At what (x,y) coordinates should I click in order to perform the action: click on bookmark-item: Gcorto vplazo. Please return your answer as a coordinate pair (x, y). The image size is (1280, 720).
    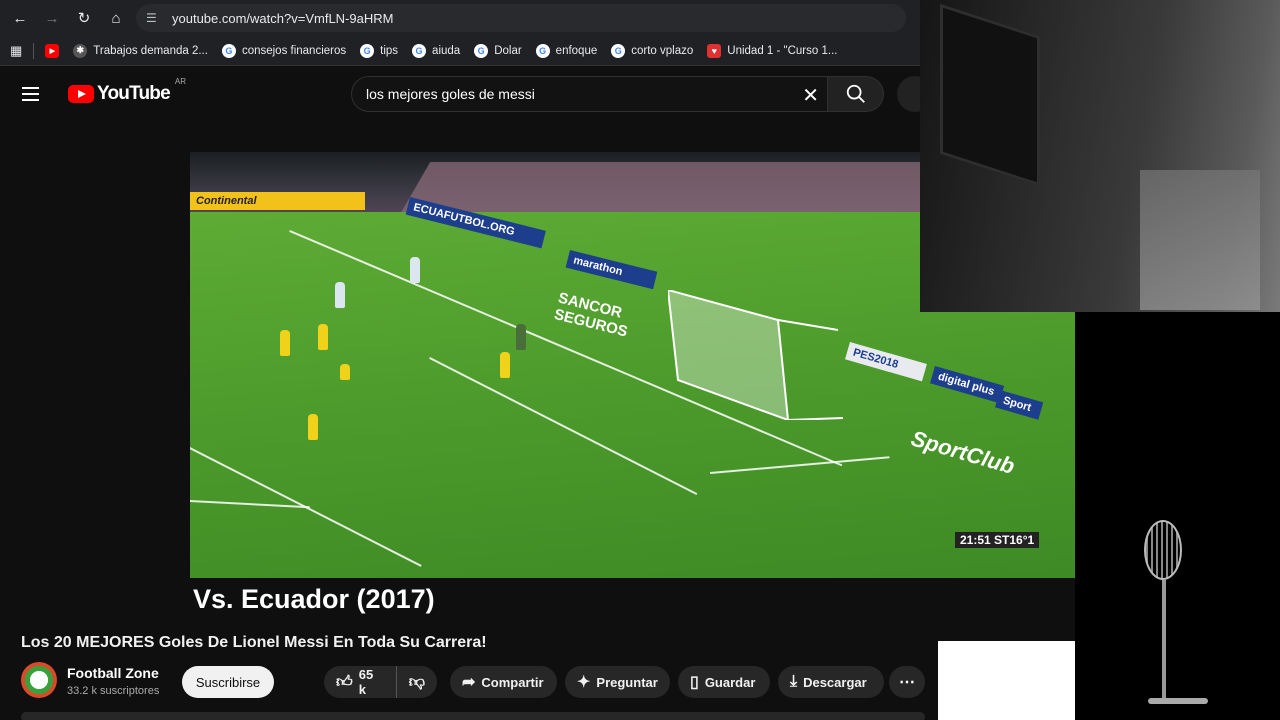
    Looking at the image, I should click on (652, 51).